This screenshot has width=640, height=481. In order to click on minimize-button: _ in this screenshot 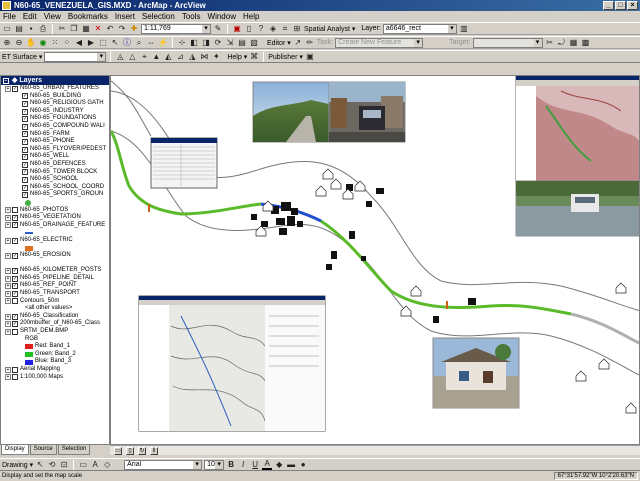, I will do `click(608, 5)`.